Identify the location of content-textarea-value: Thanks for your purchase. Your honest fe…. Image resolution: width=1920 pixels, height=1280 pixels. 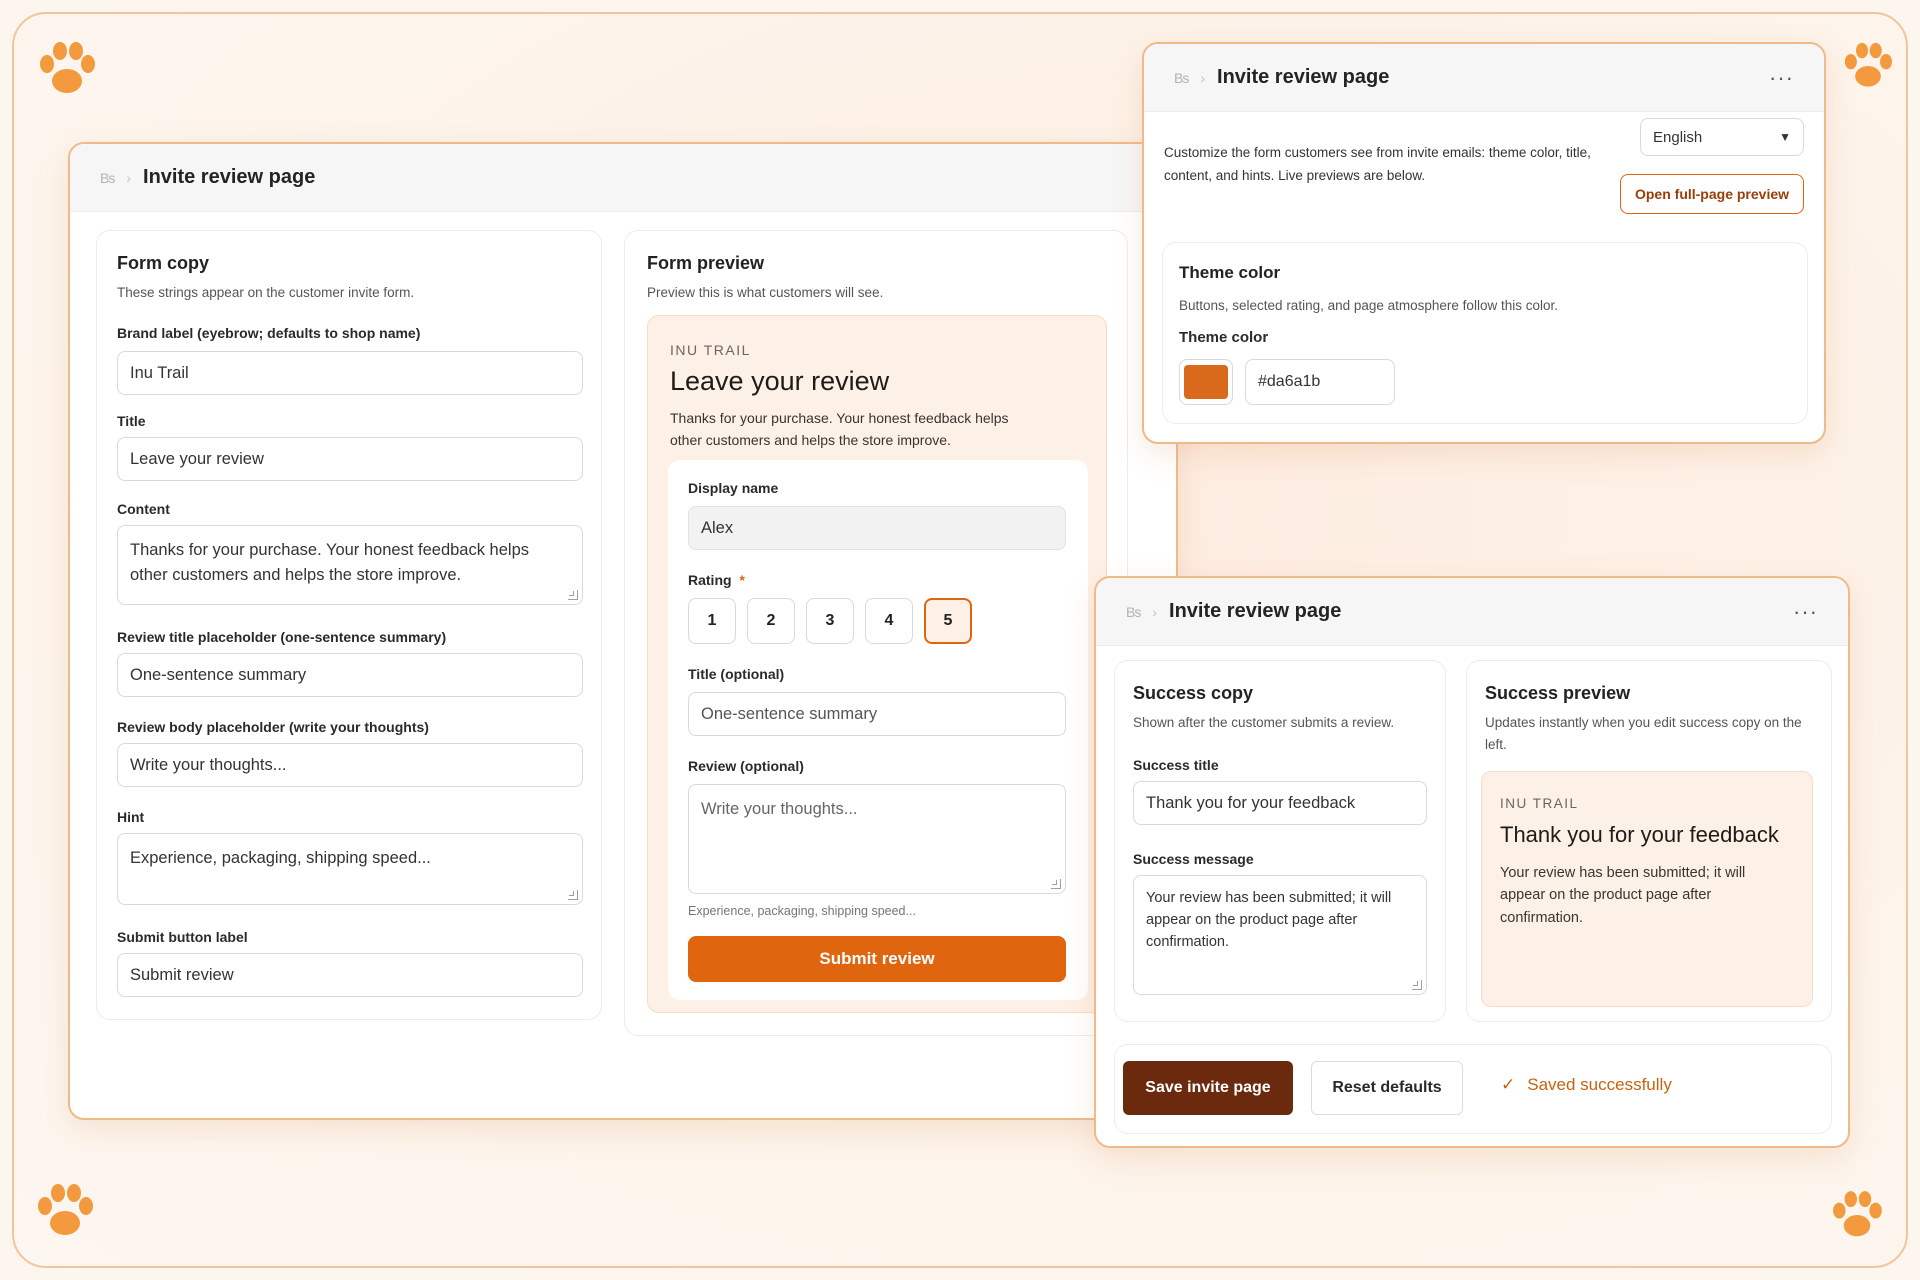
(330, 562).